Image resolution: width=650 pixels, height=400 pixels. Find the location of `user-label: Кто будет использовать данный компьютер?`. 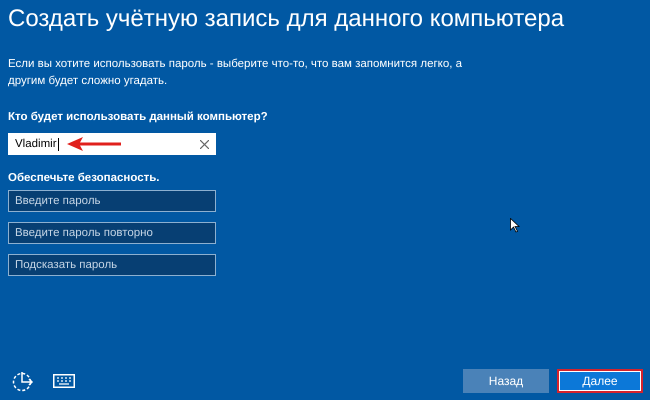

user-label: Кто будет использовать данный компьютер? is located at coordinates (138, 117).